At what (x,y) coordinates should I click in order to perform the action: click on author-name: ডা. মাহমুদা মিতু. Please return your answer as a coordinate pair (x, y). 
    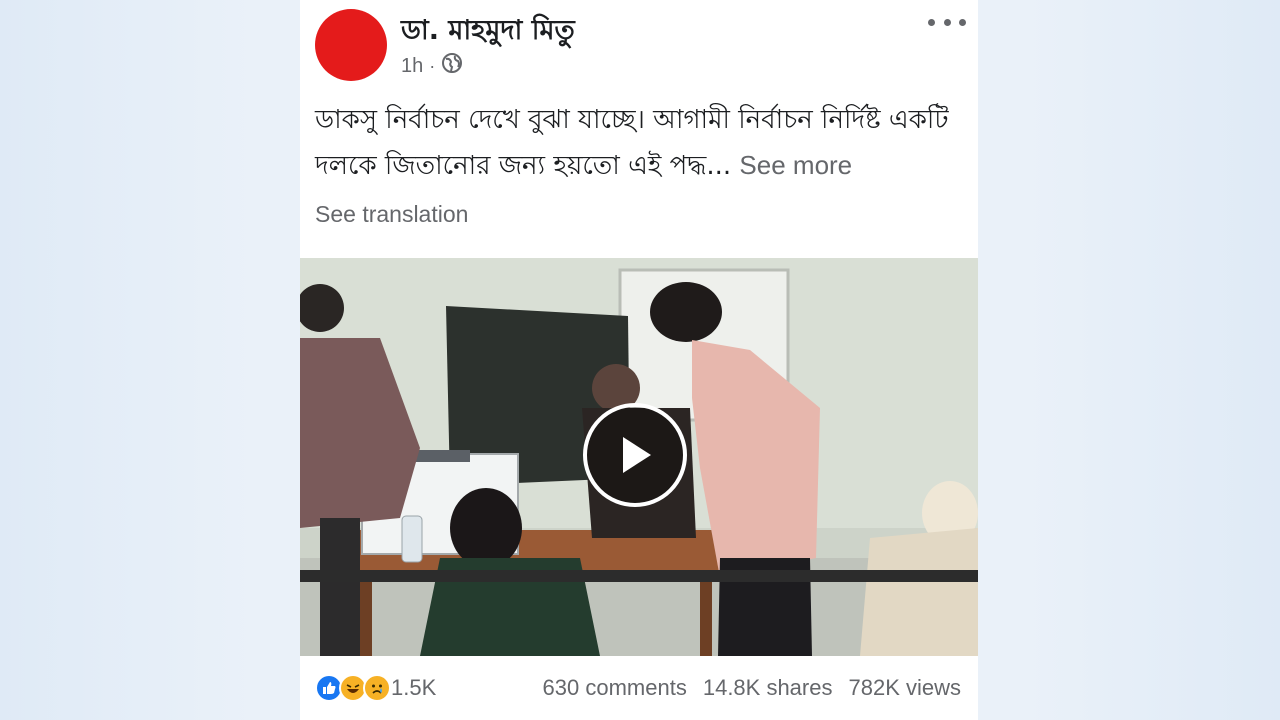
    Looking at the image, I should click on (488, 32).